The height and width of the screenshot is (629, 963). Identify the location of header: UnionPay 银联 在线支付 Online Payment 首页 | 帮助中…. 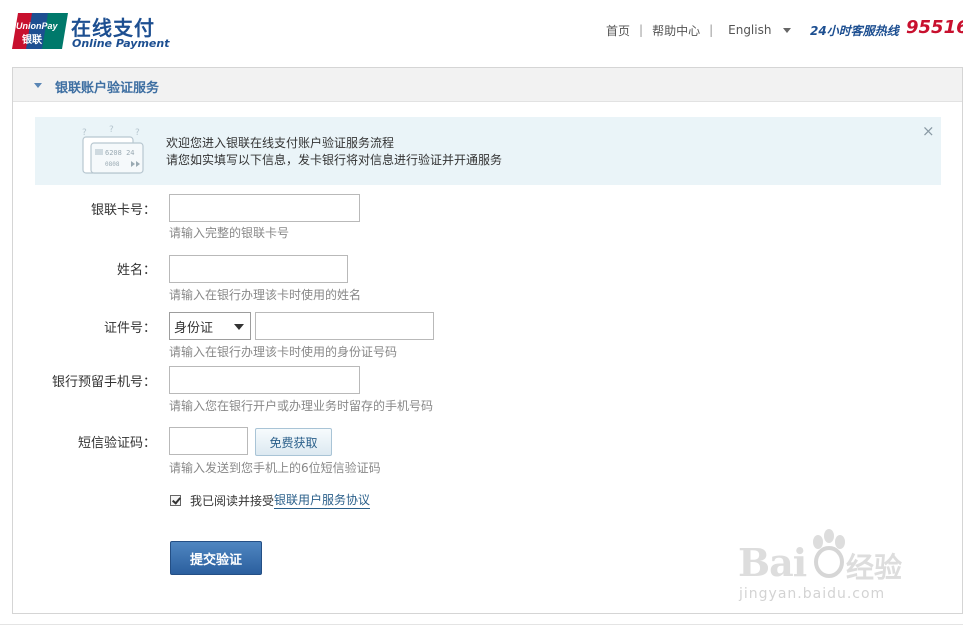
(481, 31).